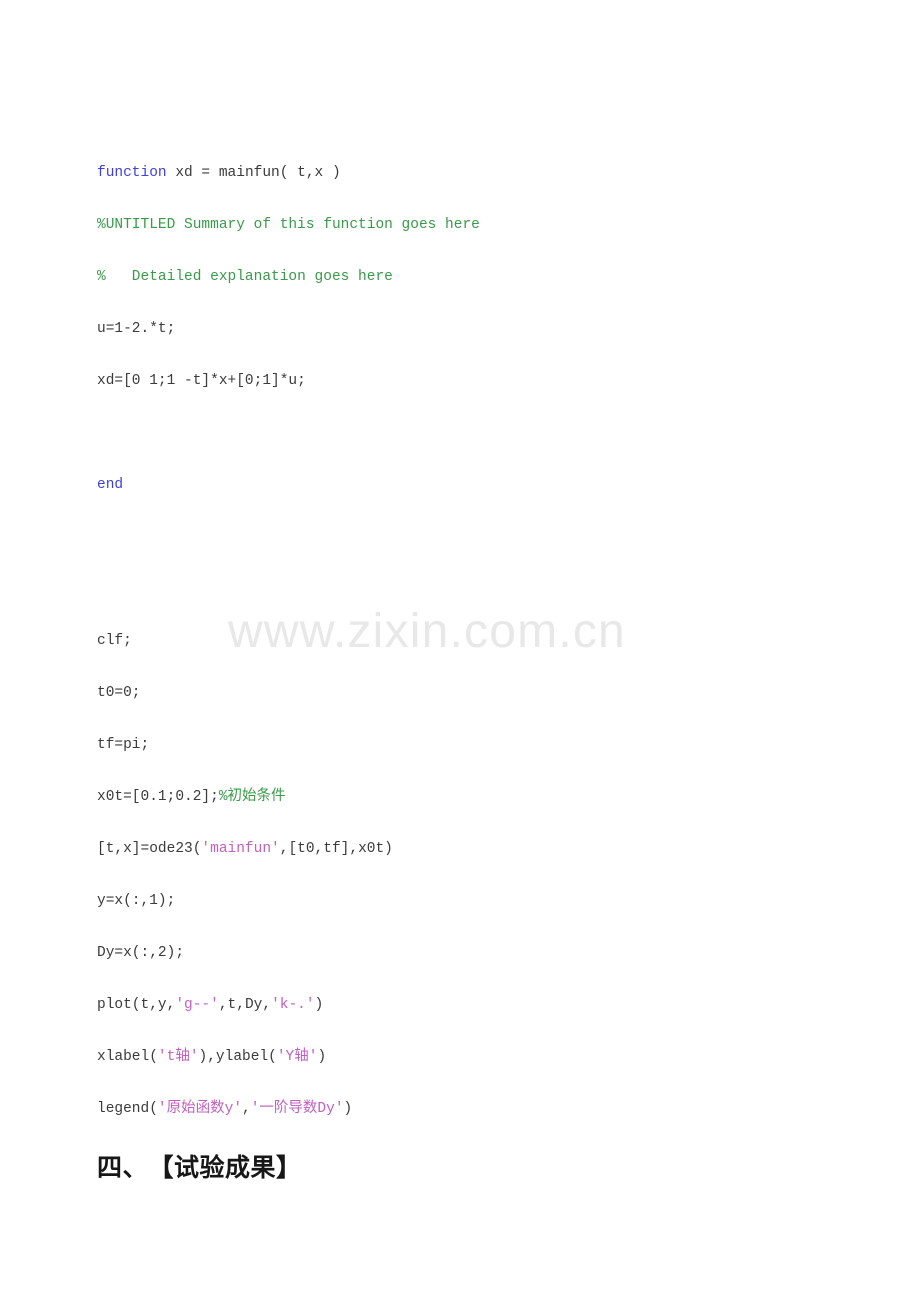 This screenshot has height=1302, width=920. Describe the element at coordinates (252, 797) in the screenshot. I see `code-token-comment: %初始条件` at that location.